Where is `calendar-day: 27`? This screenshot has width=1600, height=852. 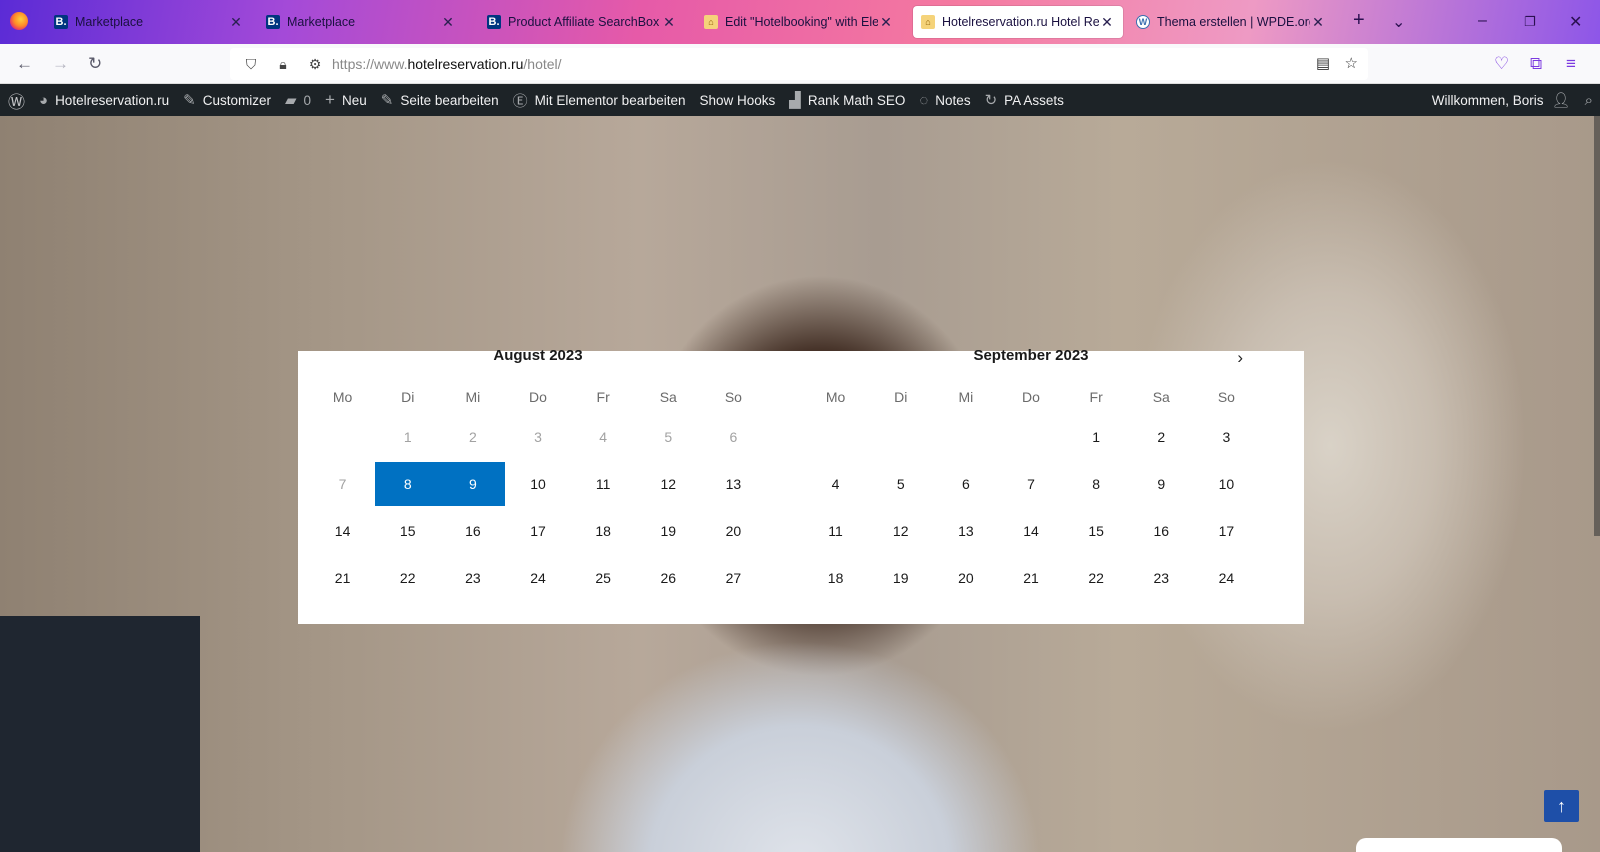 calendar-day: 27 is located at coordinates (733, 578).